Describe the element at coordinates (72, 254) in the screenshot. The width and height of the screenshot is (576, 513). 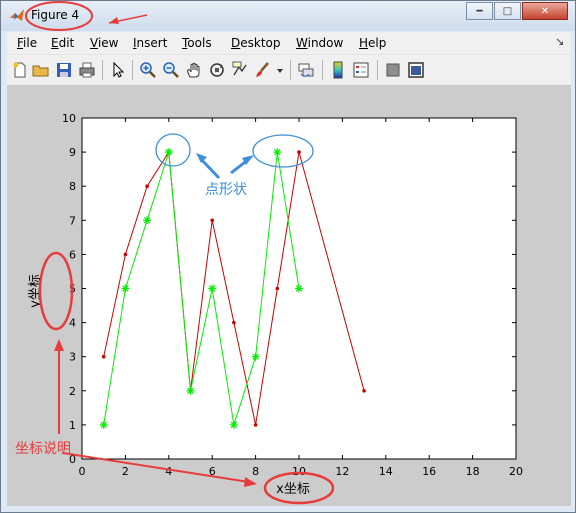
I see `y-tick-label: 6` at that location.